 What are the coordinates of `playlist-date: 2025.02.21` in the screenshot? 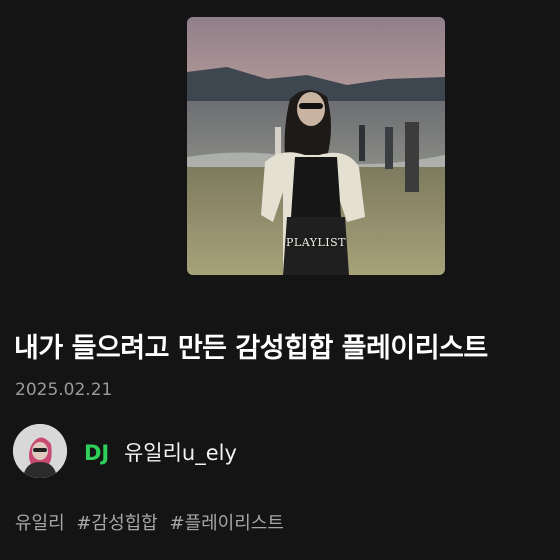 It's located at (64, 390).